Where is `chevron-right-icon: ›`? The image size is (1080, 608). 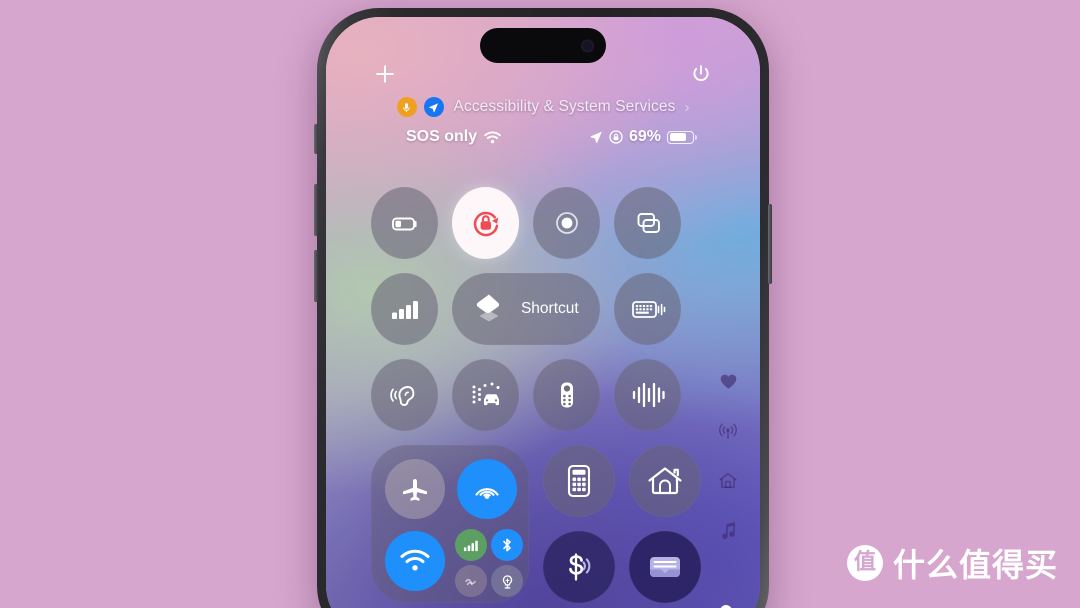
chevron-right-icon: › is located at coordinates (686, 107).